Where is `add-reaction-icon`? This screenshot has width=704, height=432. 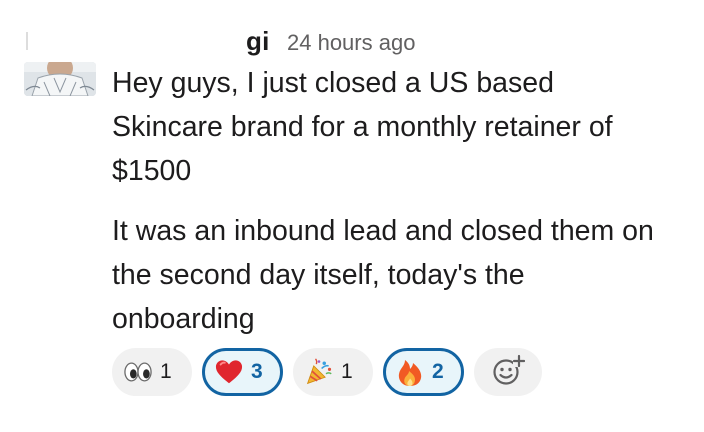
add-reaction-icon is located at coordinates (508, 372).